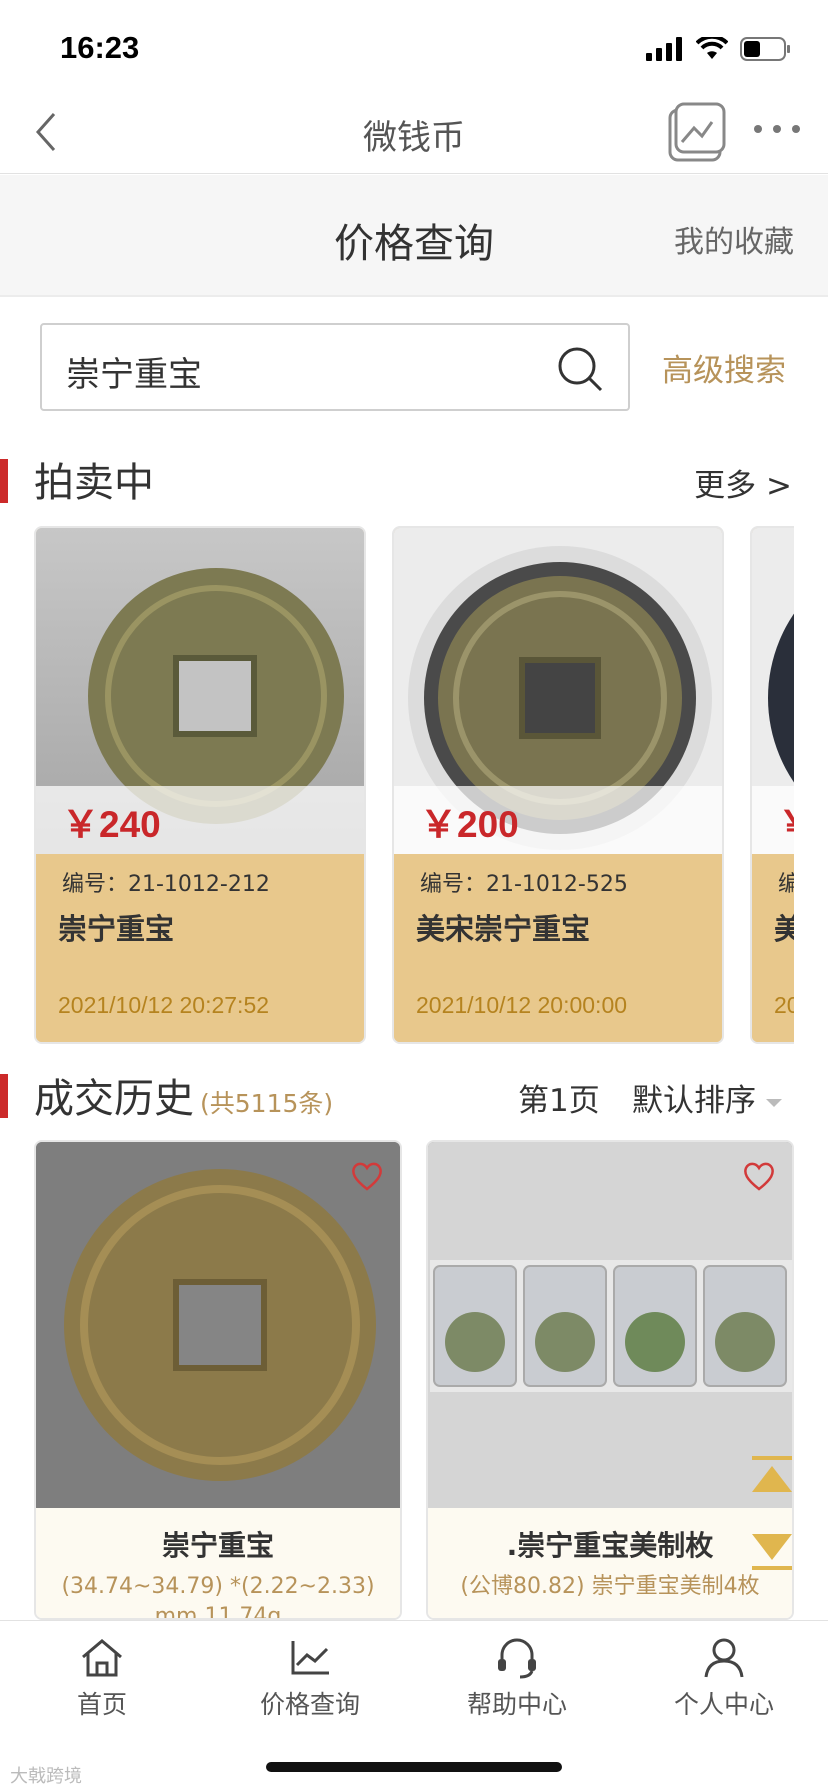 The height and width of the screenshot is (1792, 828). I want to click on my-favorites-link: 我的收藏, so click(734, 239).